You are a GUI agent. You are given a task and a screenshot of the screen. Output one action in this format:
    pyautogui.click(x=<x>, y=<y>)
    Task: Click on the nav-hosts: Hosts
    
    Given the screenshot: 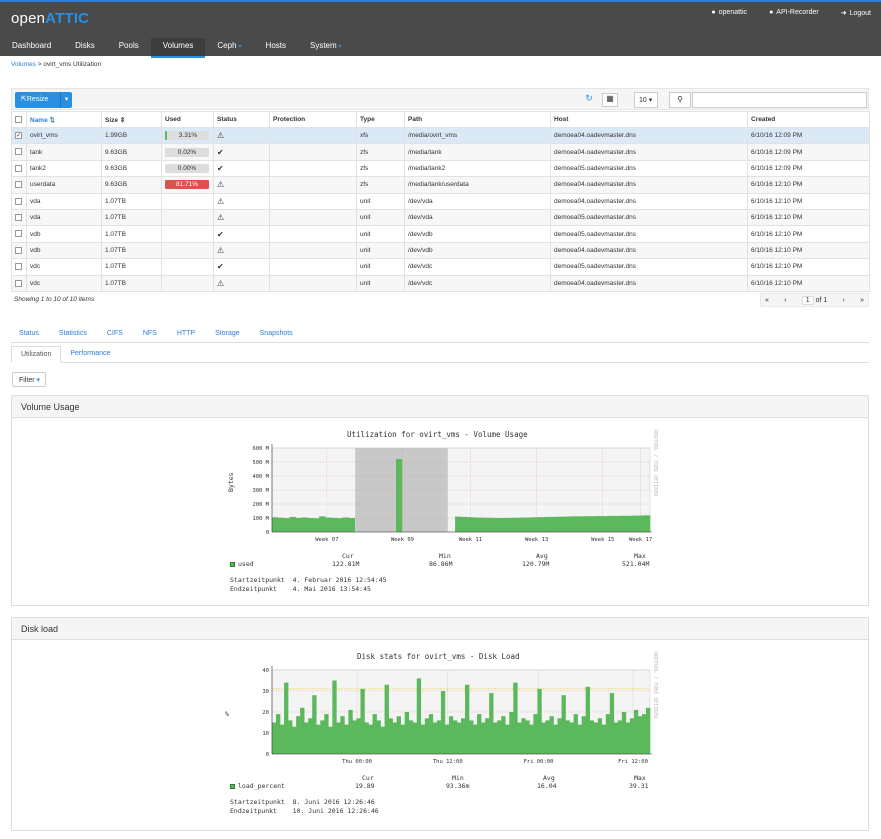 What is the action you would take?
    pyautogui.click(x=276, y=48)
    